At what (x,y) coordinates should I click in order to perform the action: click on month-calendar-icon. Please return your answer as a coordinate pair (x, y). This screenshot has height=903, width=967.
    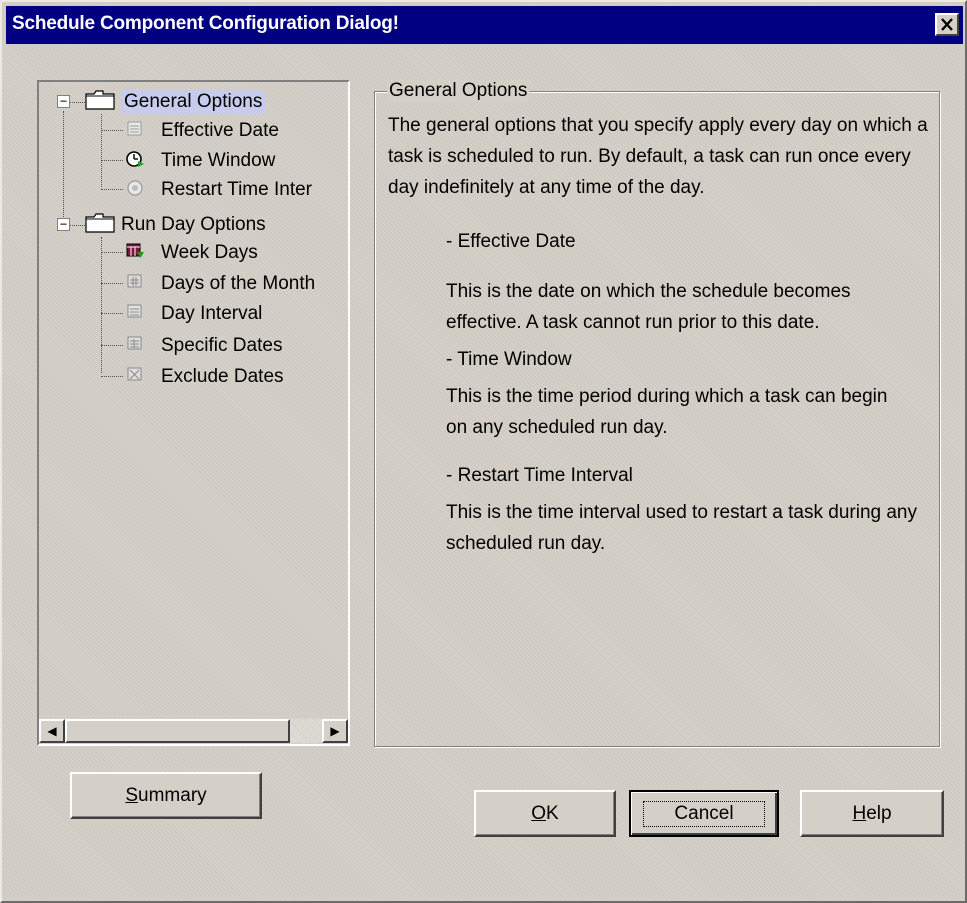
    Looking at the image, I should click on (134, 281).